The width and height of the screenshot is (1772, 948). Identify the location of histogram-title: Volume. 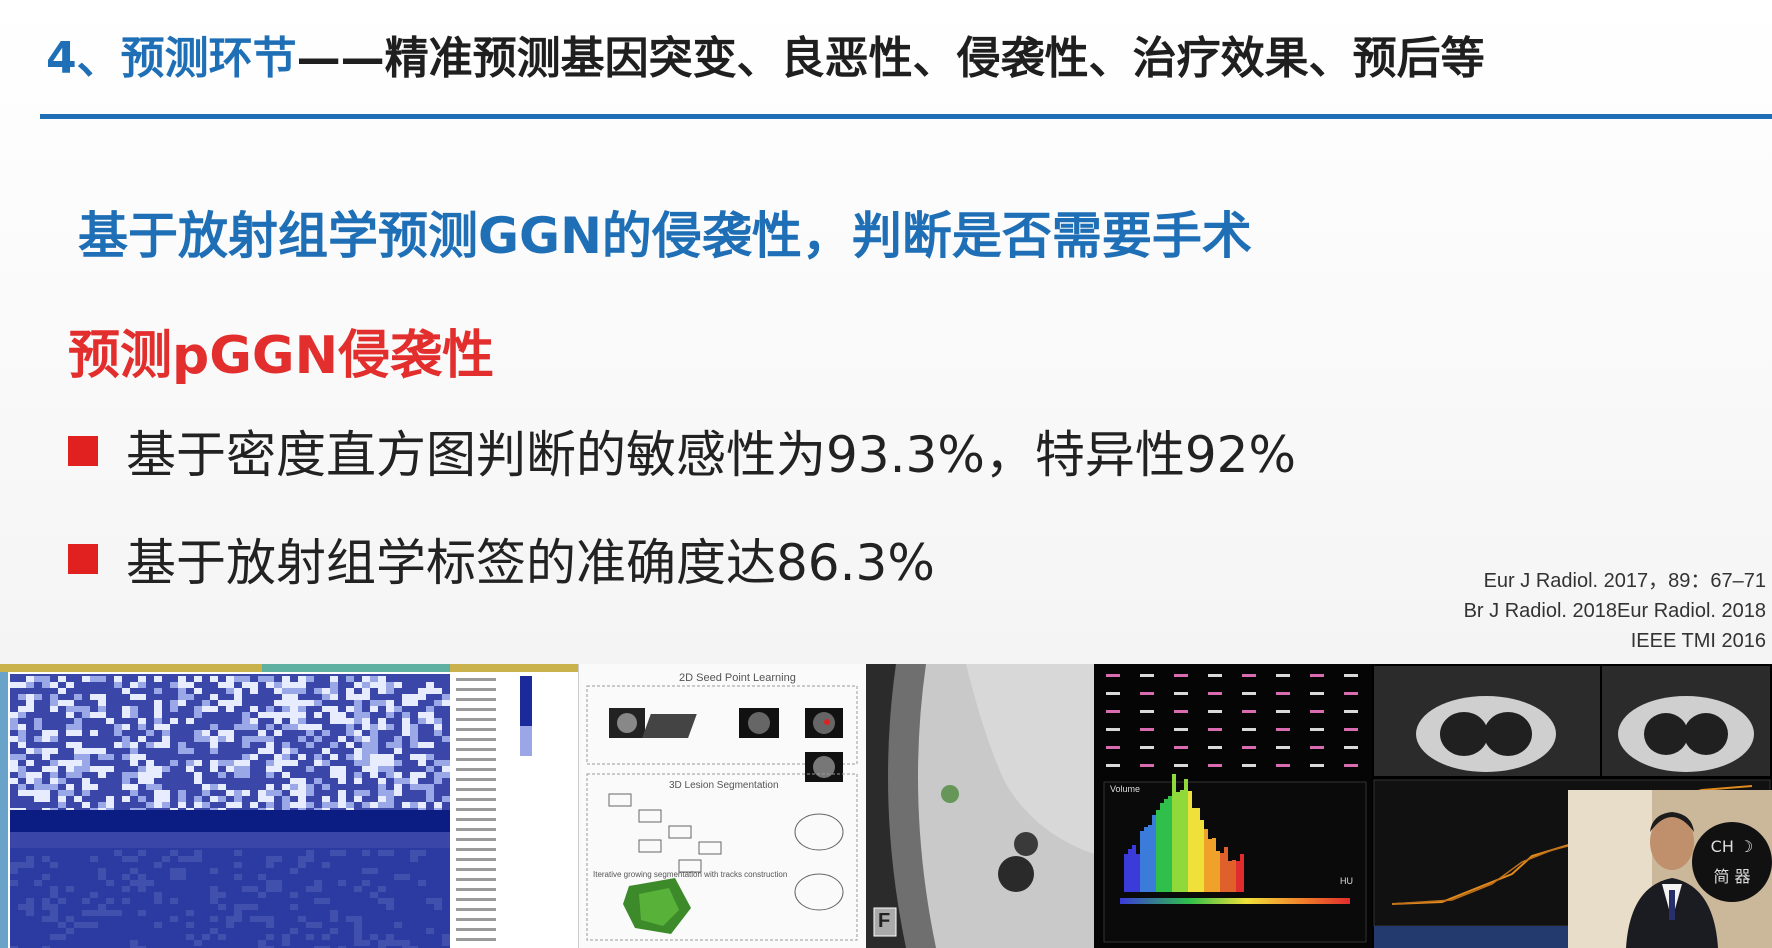
(1125, 789).